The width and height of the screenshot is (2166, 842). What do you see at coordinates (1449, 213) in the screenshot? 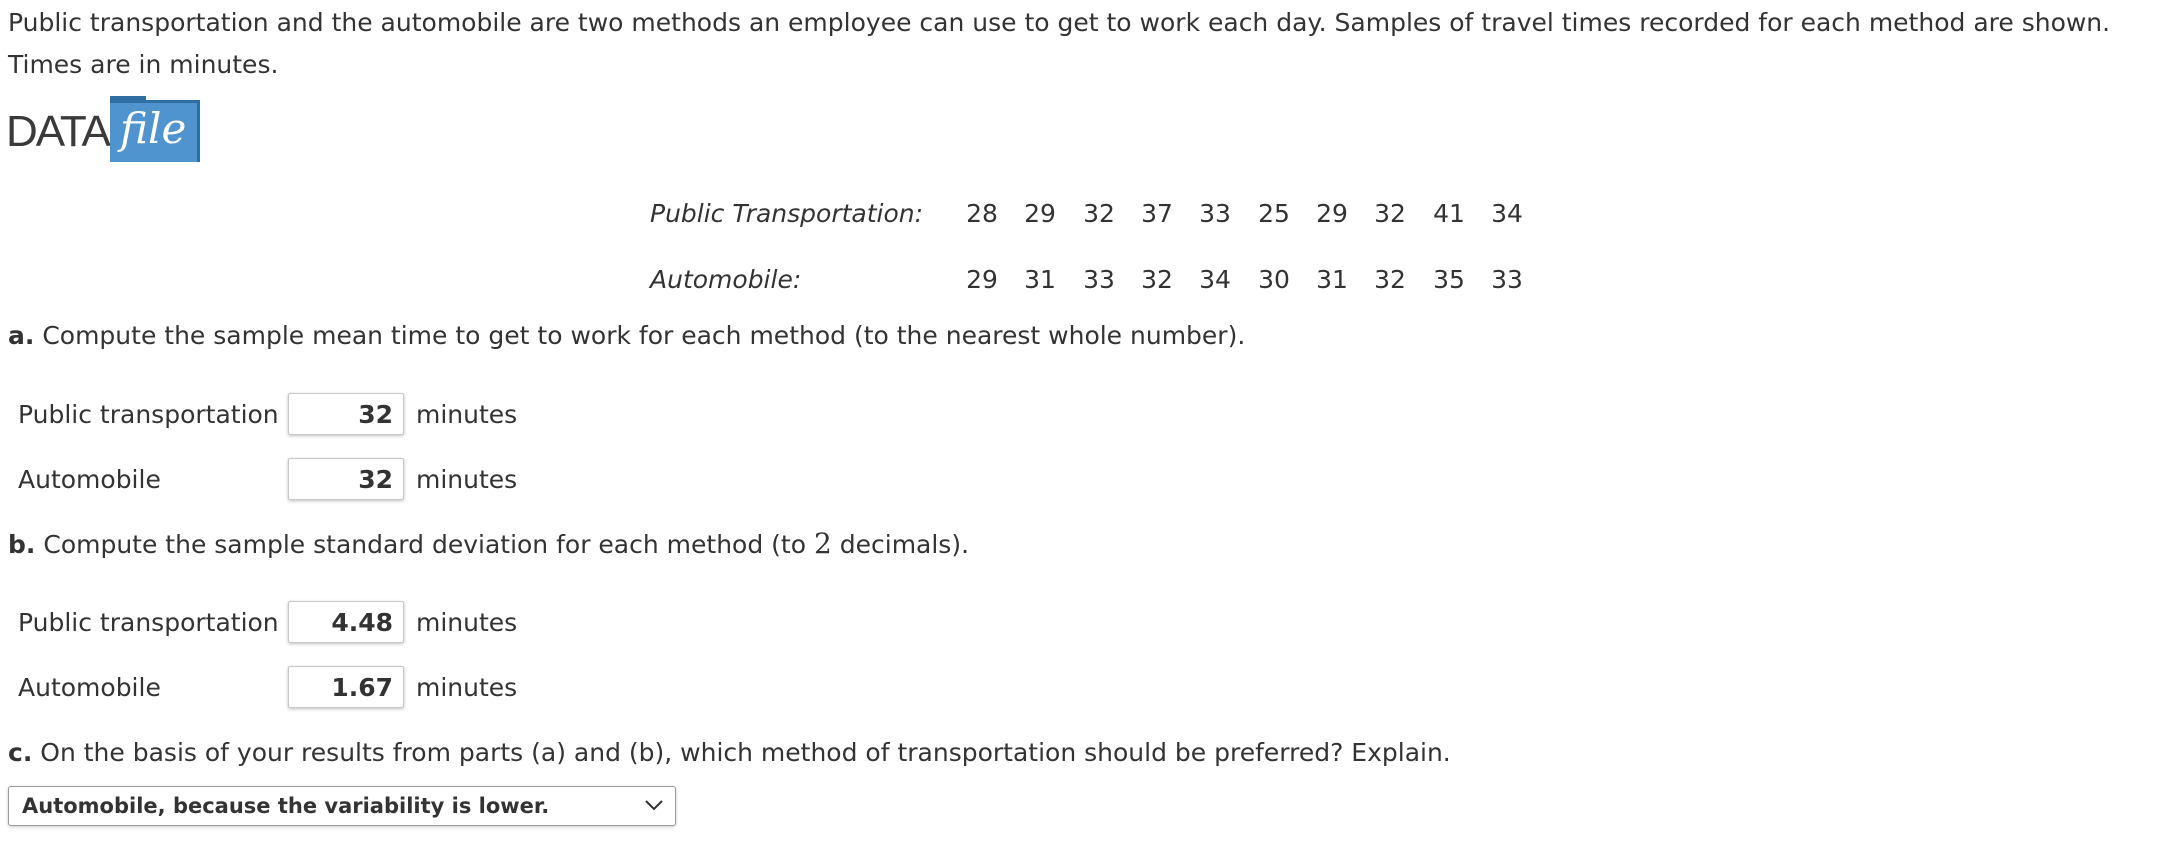
I see `data-value: 41` at bounding box center [1449, 213].